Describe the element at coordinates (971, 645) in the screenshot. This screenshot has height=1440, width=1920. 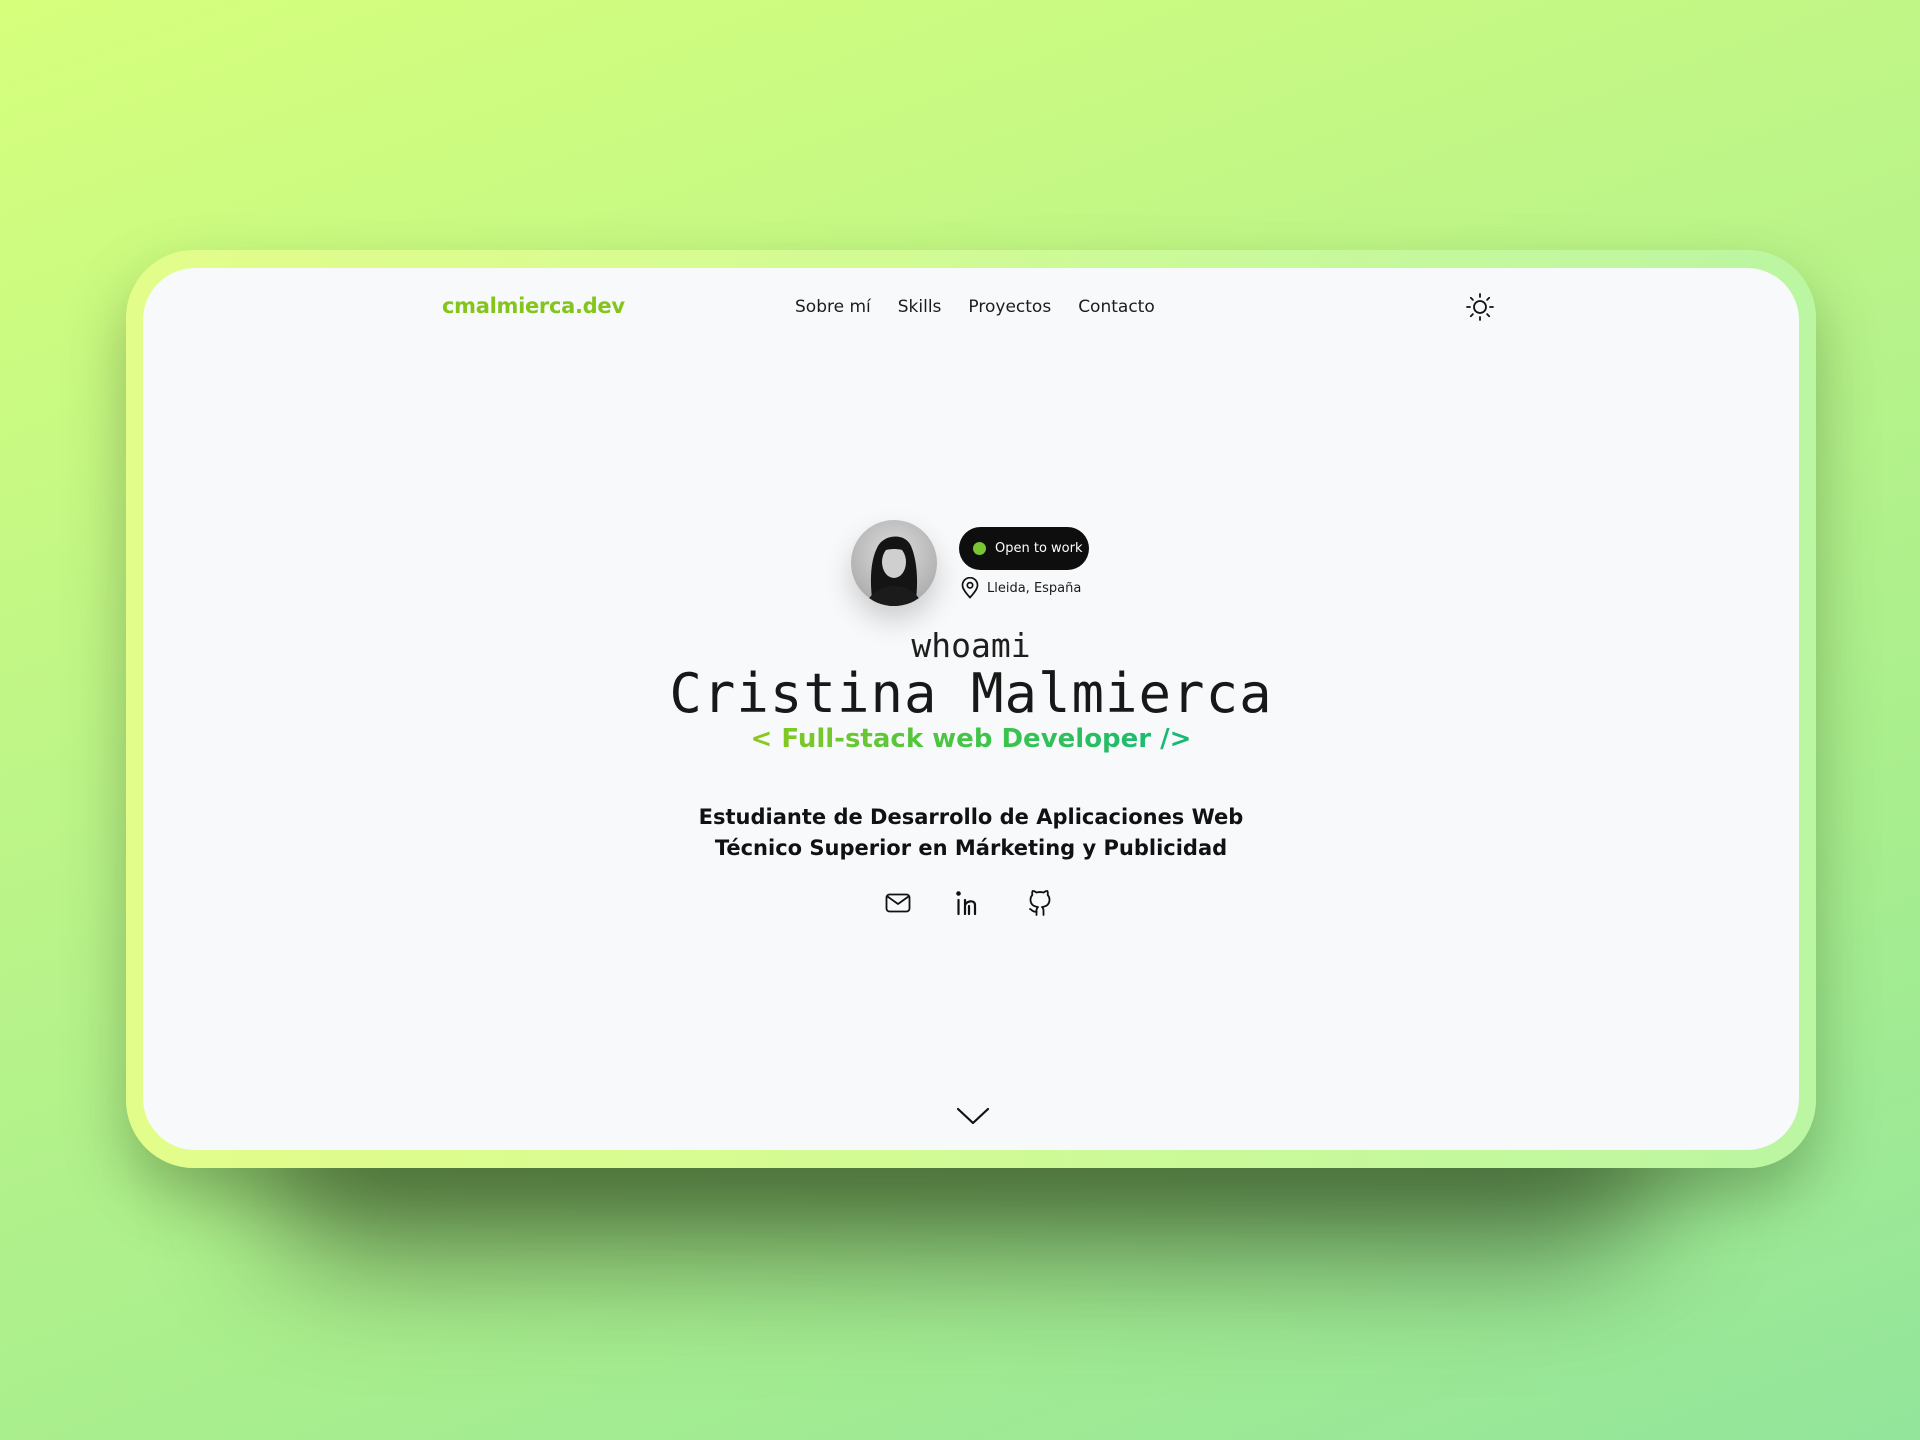
I see `whoami-label: whoami` at that location.